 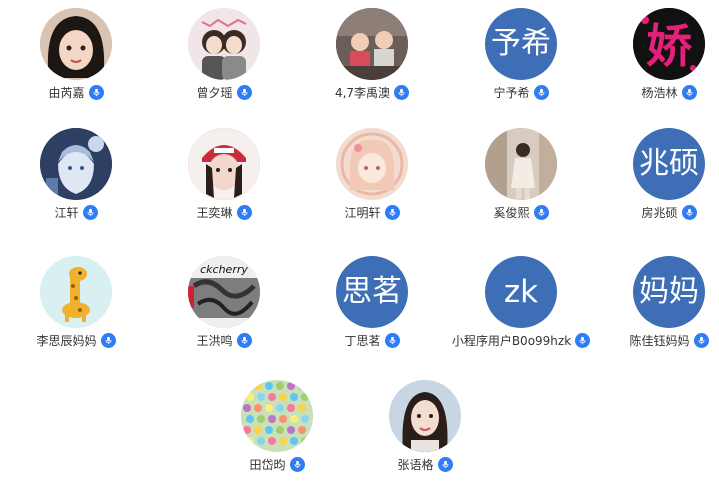 I want to click on member-card: 思茗 丁思茗, so click(x=372, y=315).